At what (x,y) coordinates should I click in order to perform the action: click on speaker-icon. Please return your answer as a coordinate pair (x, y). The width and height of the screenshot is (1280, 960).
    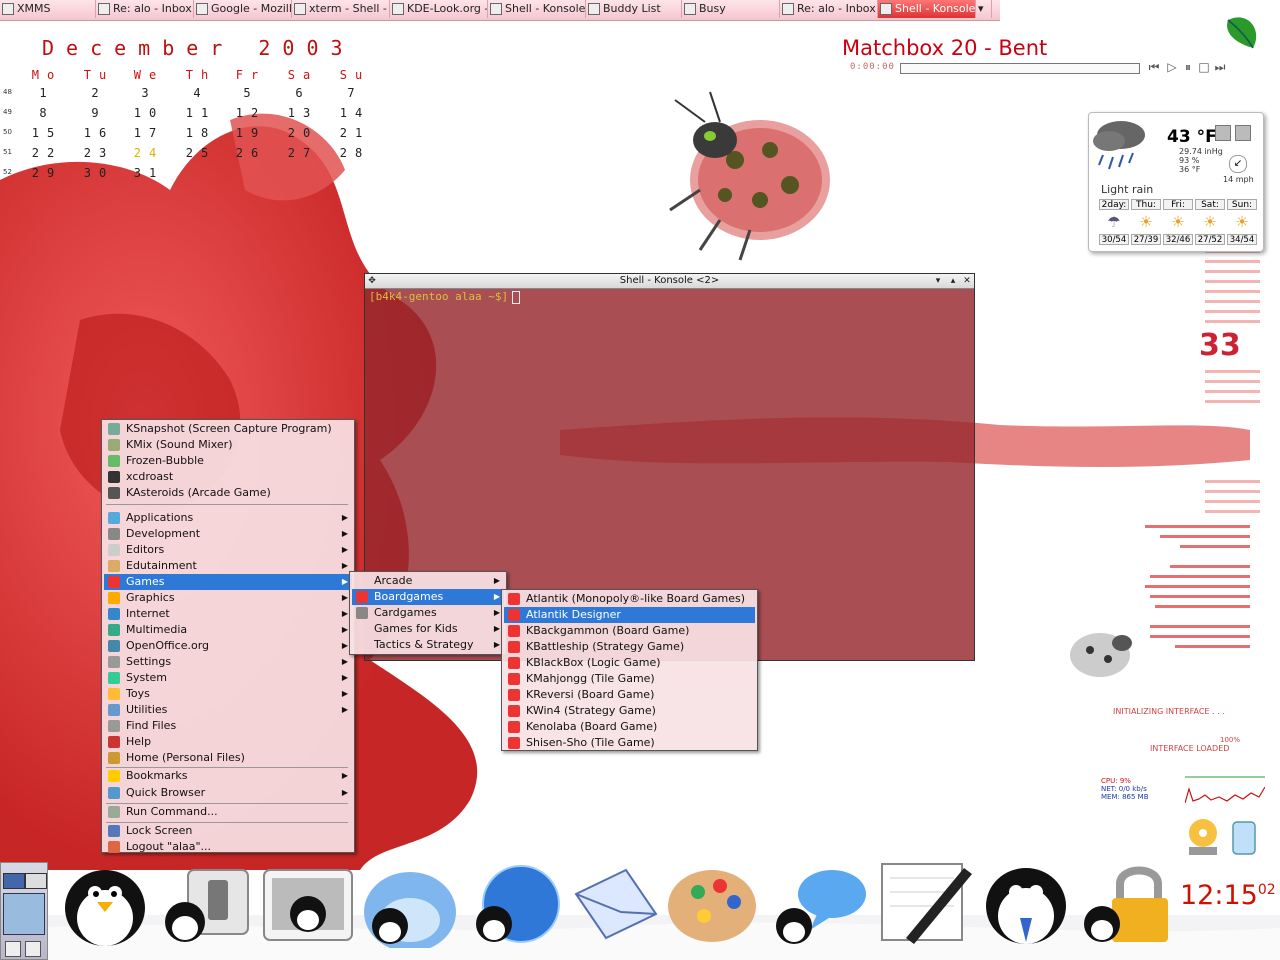
    Looking at the image, I should click on (33, 949).